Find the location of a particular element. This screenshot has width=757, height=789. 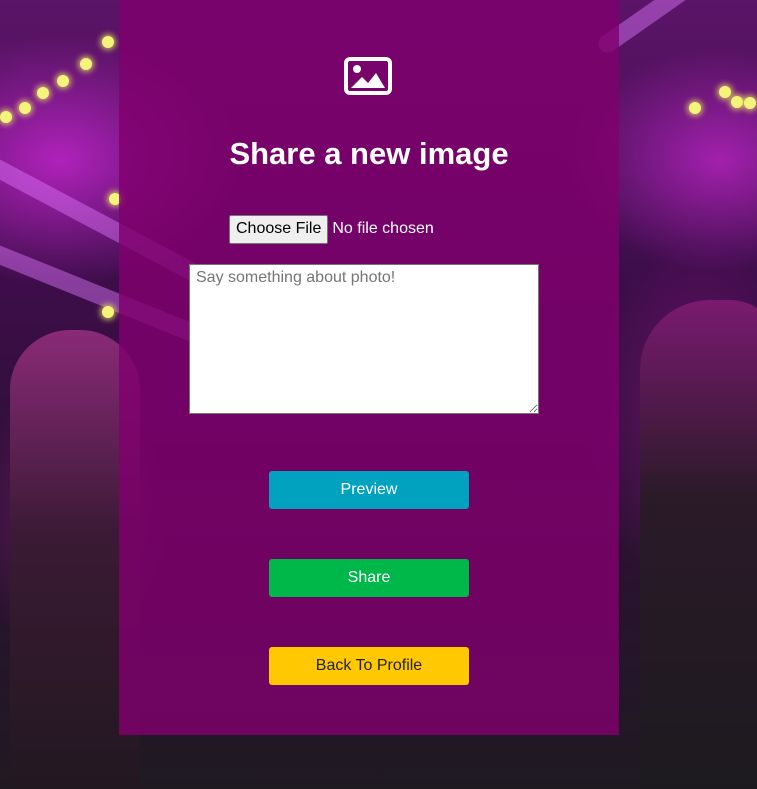

back-to-profile-button: Back To Profile is located at coordinates (369, 666).